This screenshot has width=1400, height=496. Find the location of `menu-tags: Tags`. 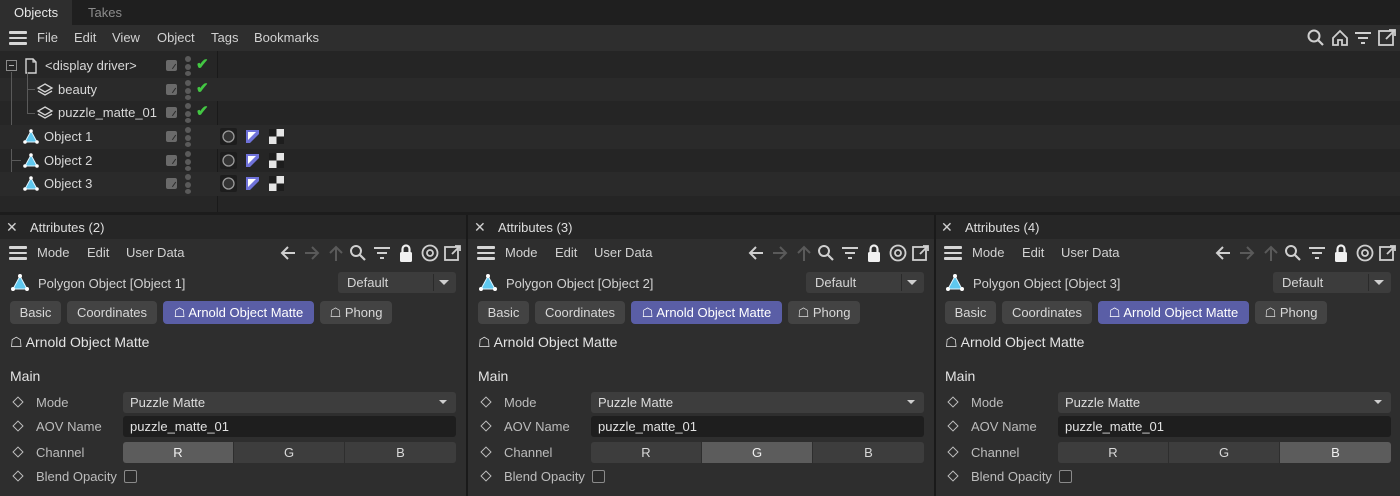

menu-tags: Tags is located at coordinates (224, 38).